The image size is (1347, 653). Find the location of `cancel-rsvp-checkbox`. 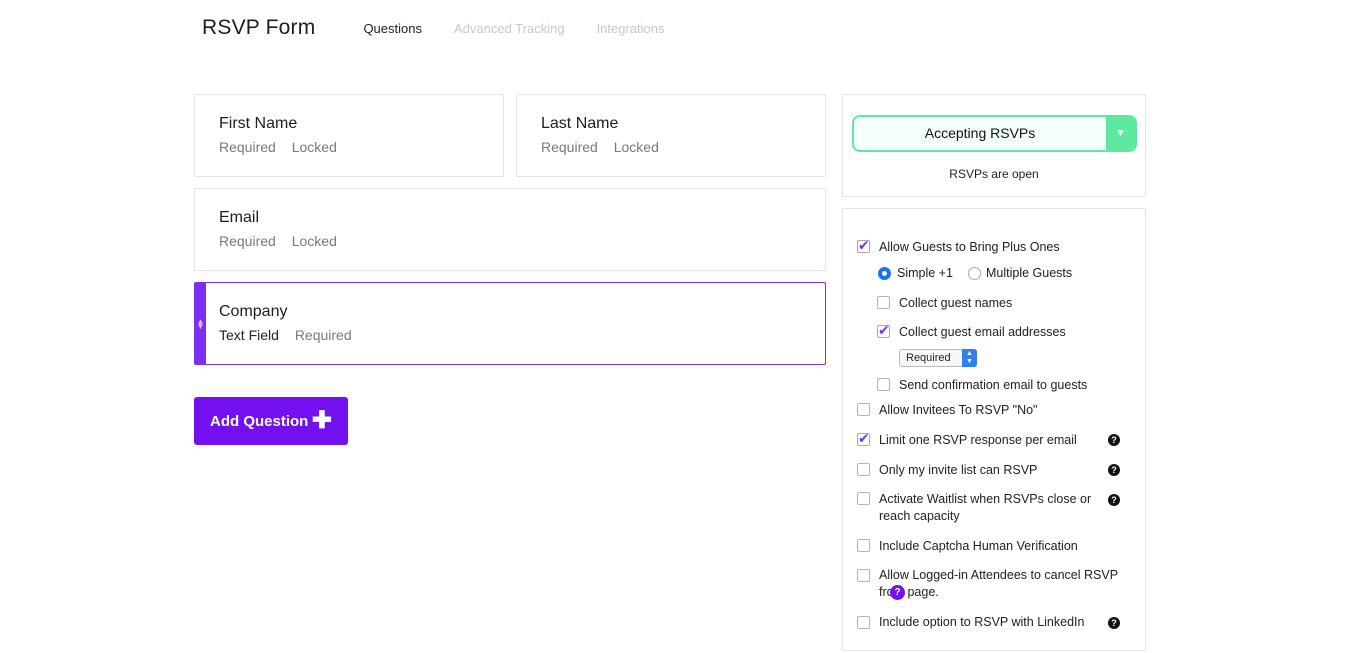

cancel-rsvp-checkbox is located at coordinates (863, 575).